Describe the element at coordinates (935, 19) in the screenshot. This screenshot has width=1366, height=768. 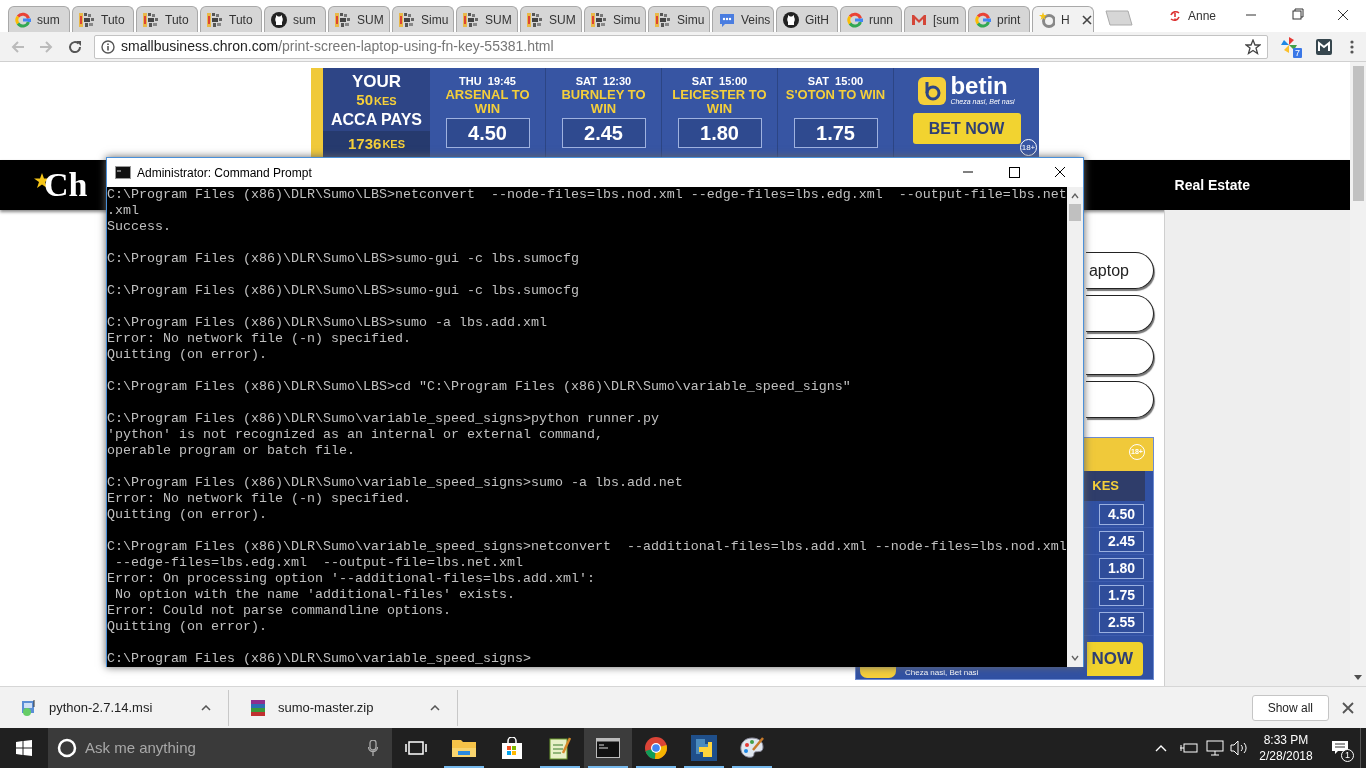
I see `browser-tab: [sum` at that location.